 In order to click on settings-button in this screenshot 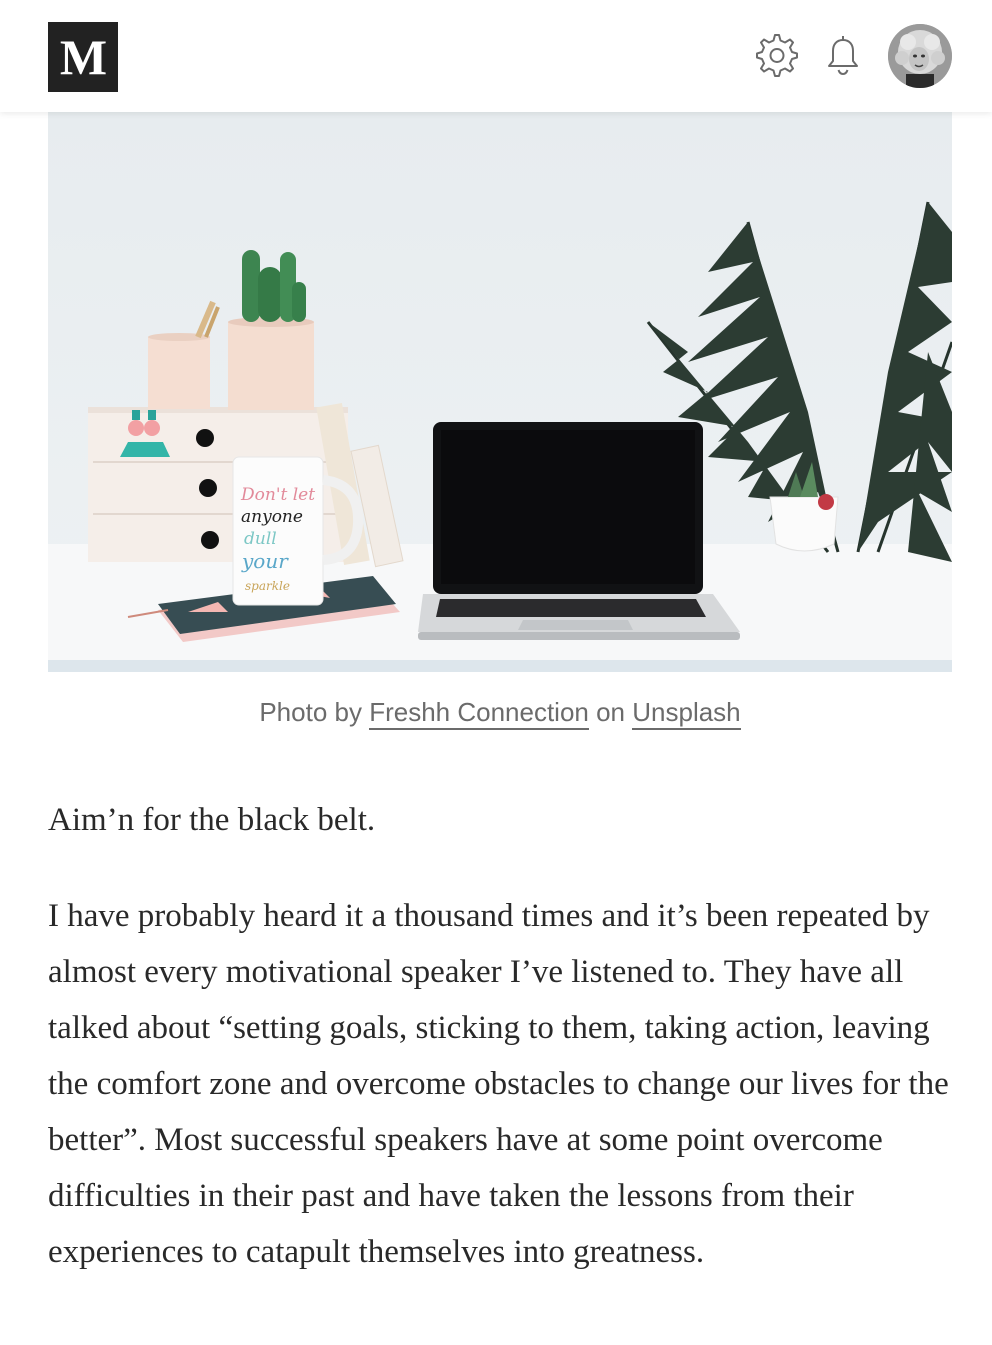, I will do `click(777, 56)`.